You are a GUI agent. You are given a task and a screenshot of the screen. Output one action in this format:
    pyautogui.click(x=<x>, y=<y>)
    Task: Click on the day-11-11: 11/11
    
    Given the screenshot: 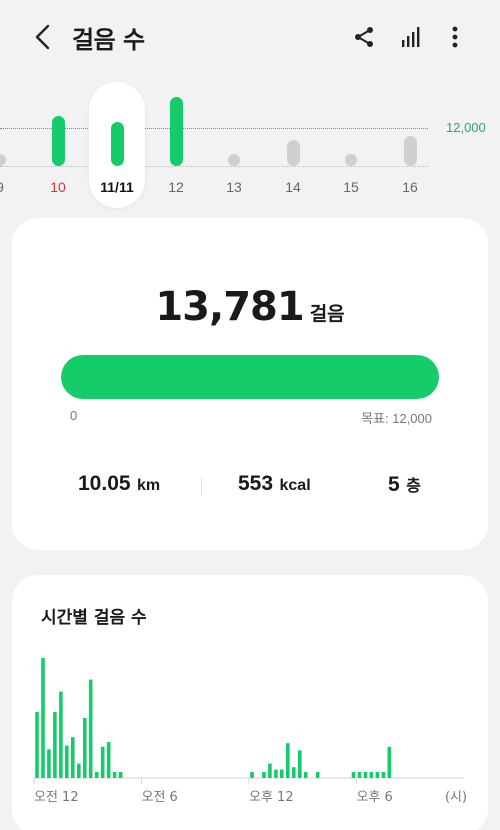 What is the action you would take?
    pyautogui.click(x=117, y=145)
    